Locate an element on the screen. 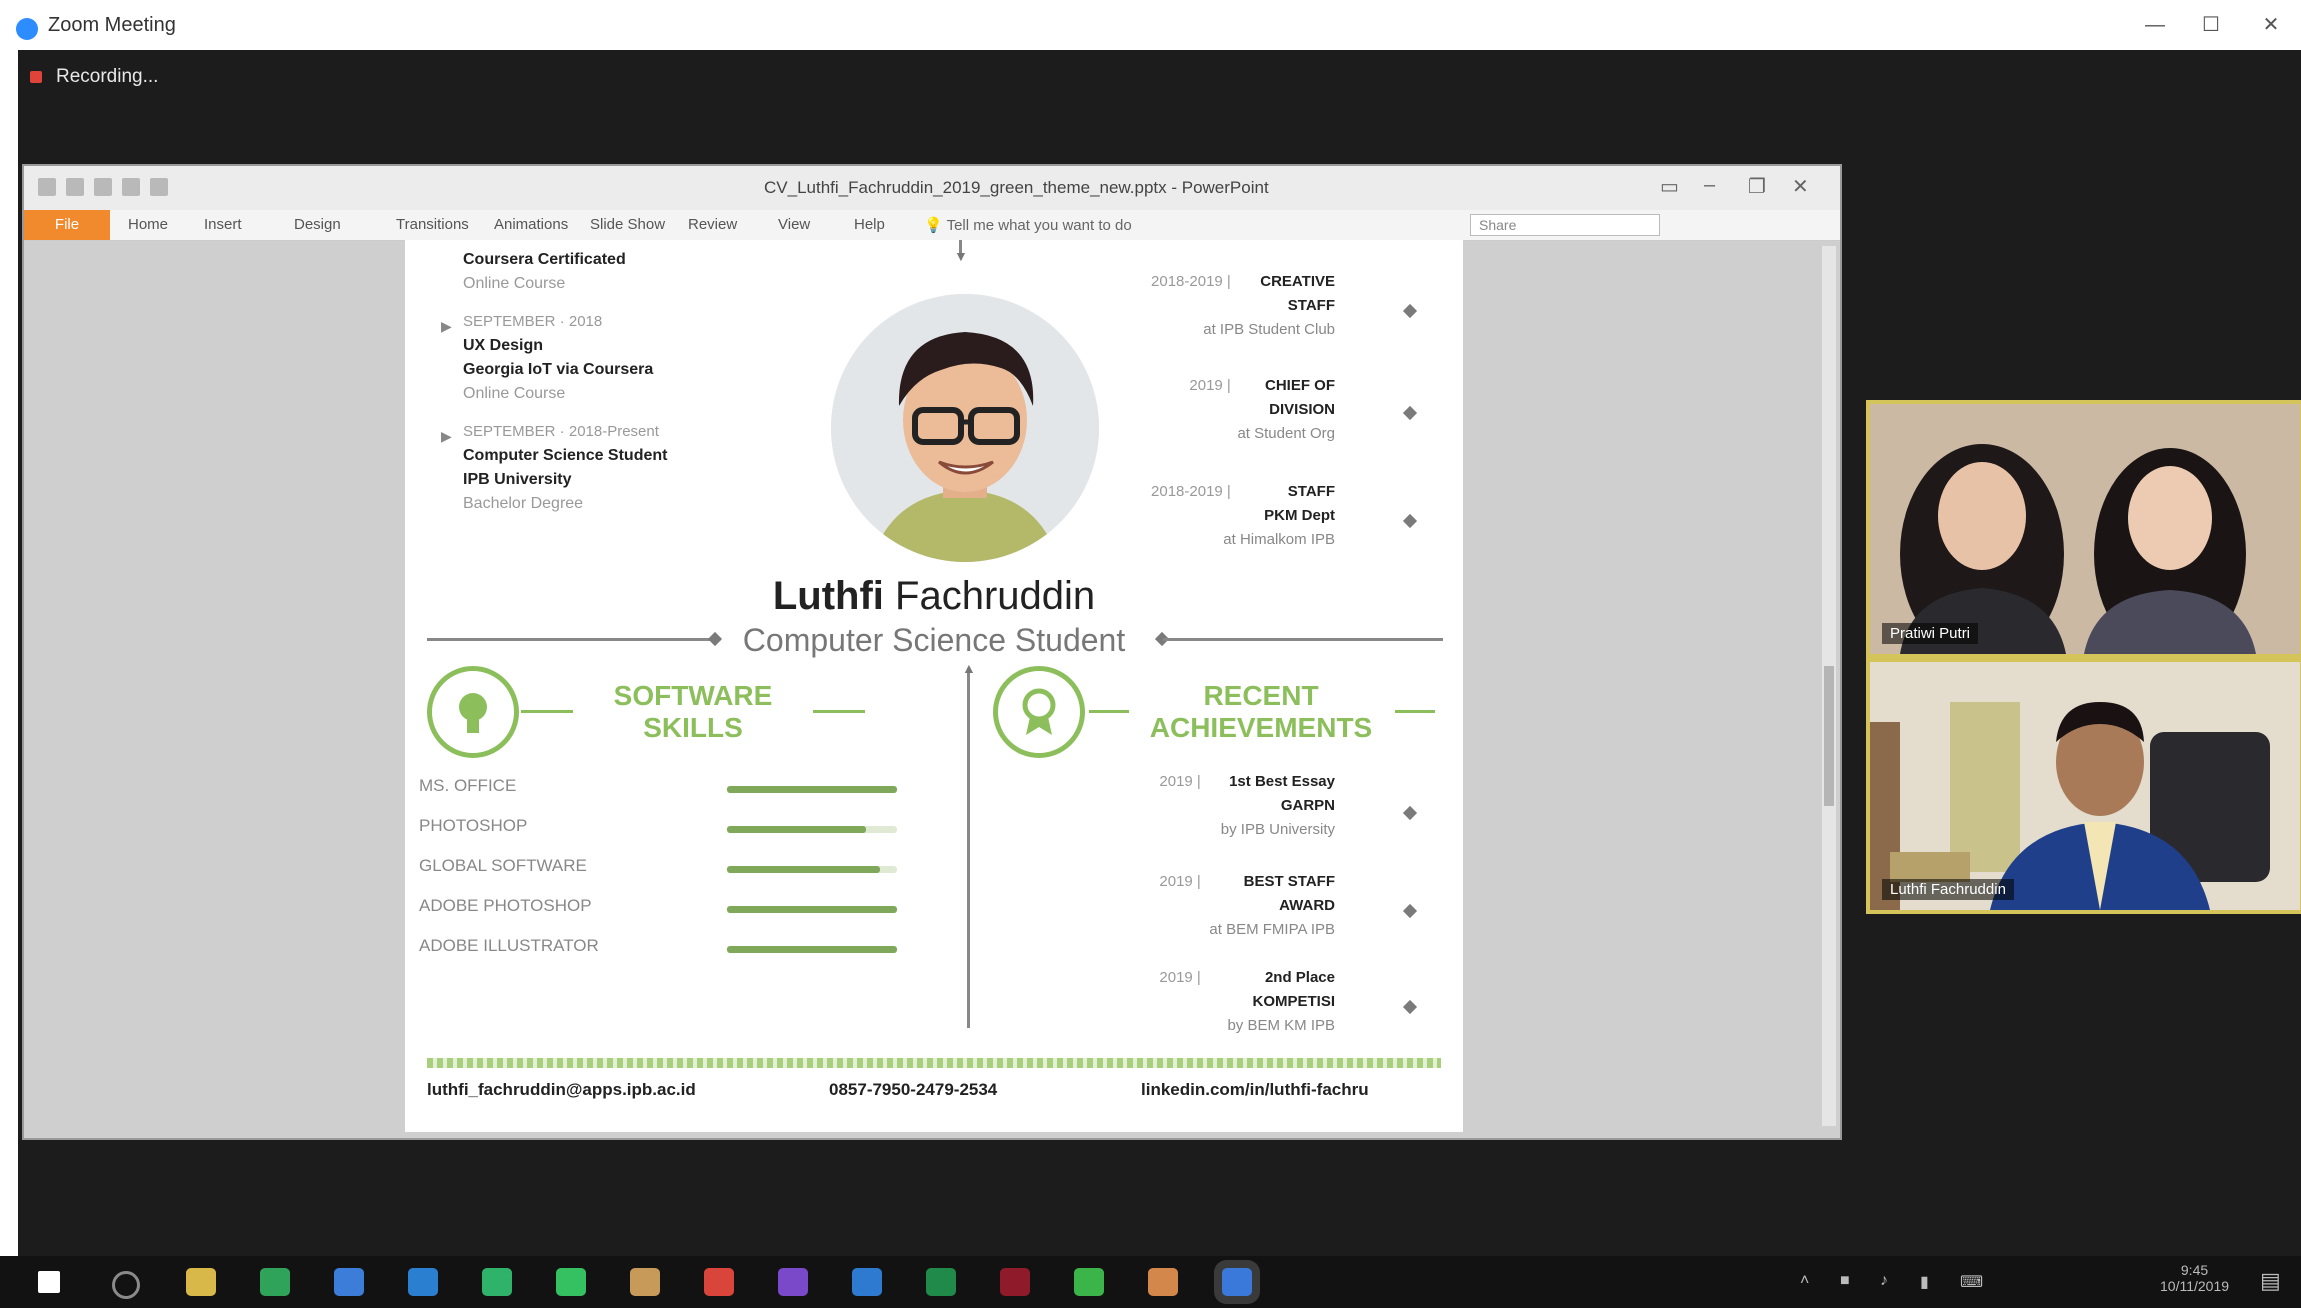 This screenshot has width=2301, height=1308. share-box: Share is located at coordinates (1565, 225).